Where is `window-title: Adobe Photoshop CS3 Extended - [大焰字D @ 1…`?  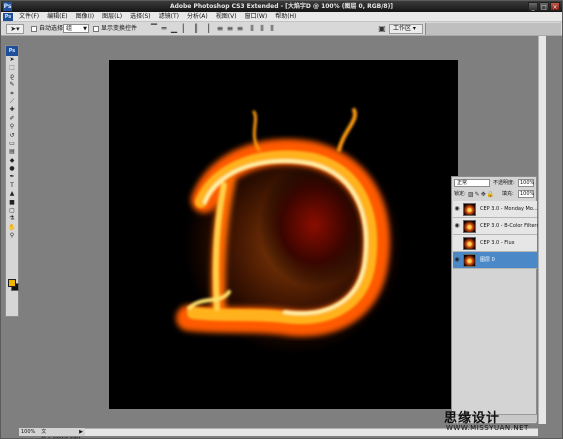 window-title: Adobe Photoshop CS3 Extended - [大焰字D @ 1… is located at coordinates (281, 6).